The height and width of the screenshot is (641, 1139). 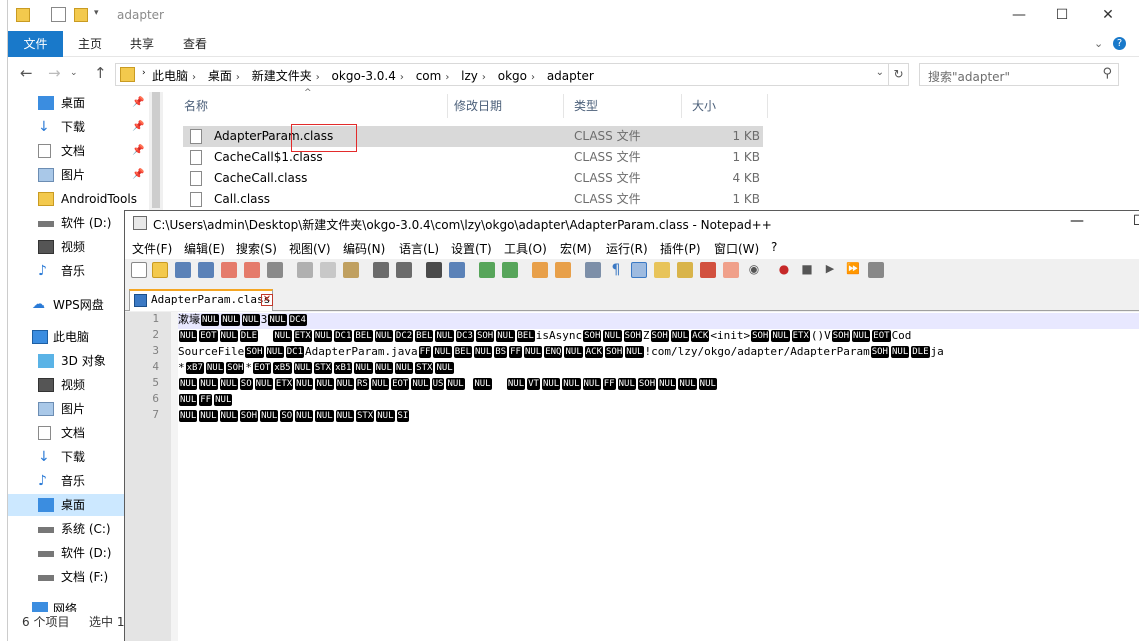 What do you see at coordinates (503, 106) in the screenshot?
I see `column-header-date: 修改日期` at bounding box center [503, 106].